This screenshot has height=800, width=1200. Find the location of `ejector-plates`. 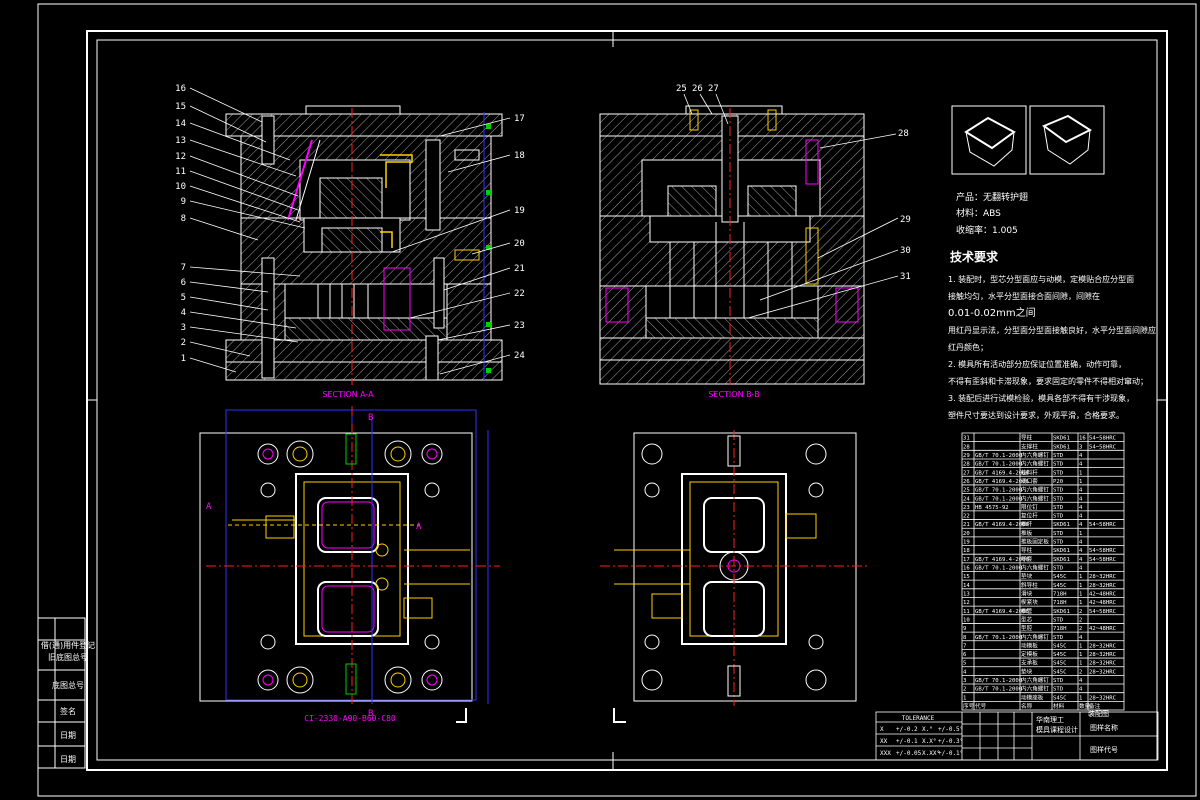

ejector-plates is located at coordinates (366, 329).